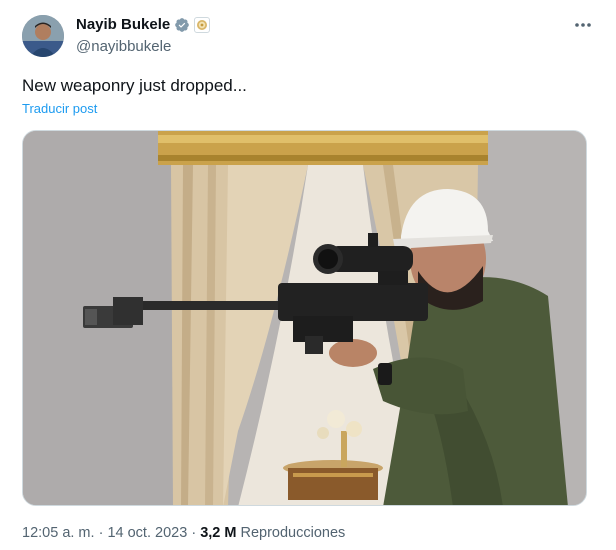  I want to click on translate-link: Traducir post, so click(59, 108).